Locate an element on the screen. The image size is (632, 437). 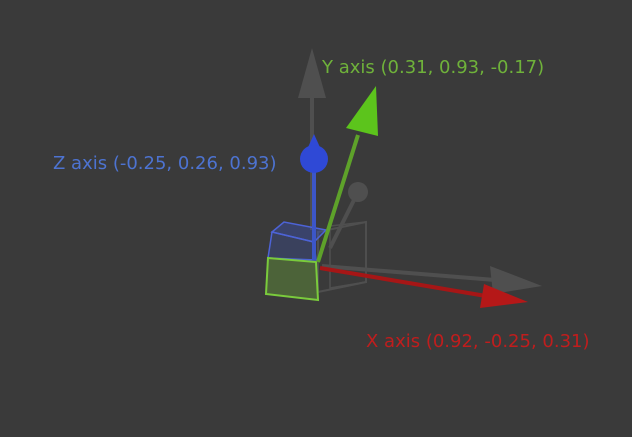
y-axis-arrowhead is located at coordinates (362, 111).